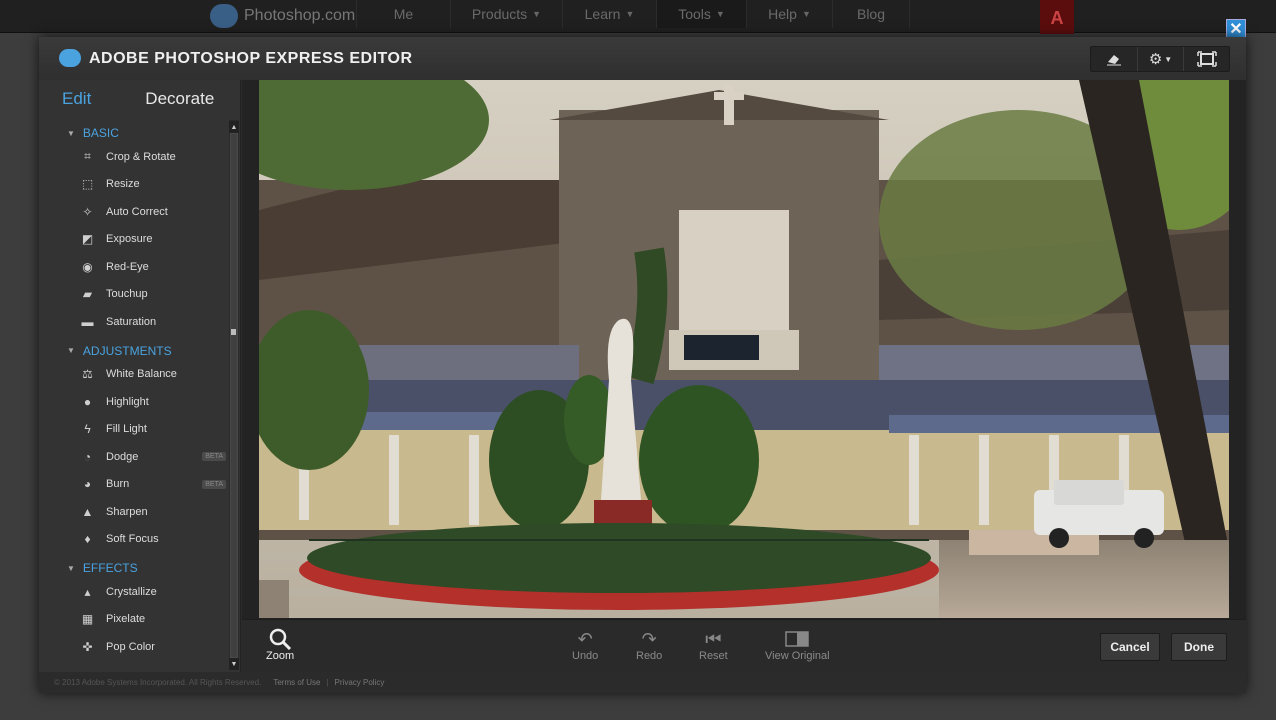 This screenshot has width=1276, height=720. I want to click on tool-crop-rotate: ⌗ Crop & Rotate, so click(139, 157).